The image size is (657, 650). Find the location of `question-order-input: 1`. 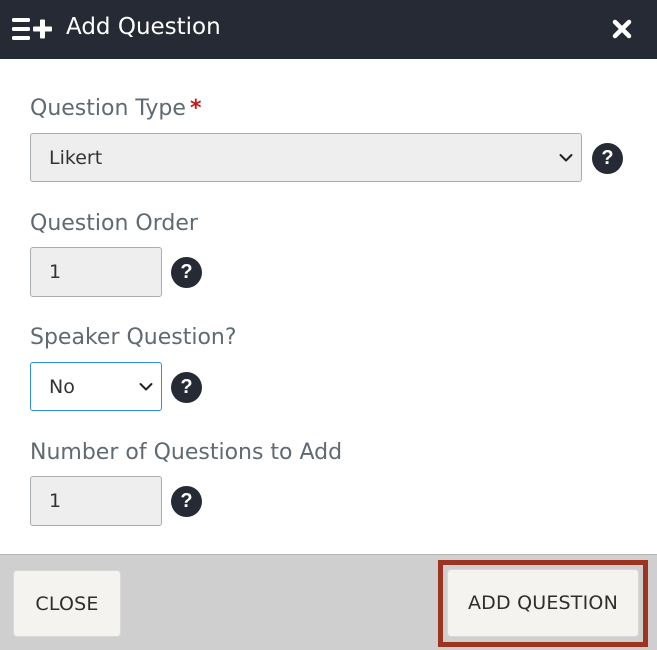

question-order-input: 1 is located at coordinates (96, 272).